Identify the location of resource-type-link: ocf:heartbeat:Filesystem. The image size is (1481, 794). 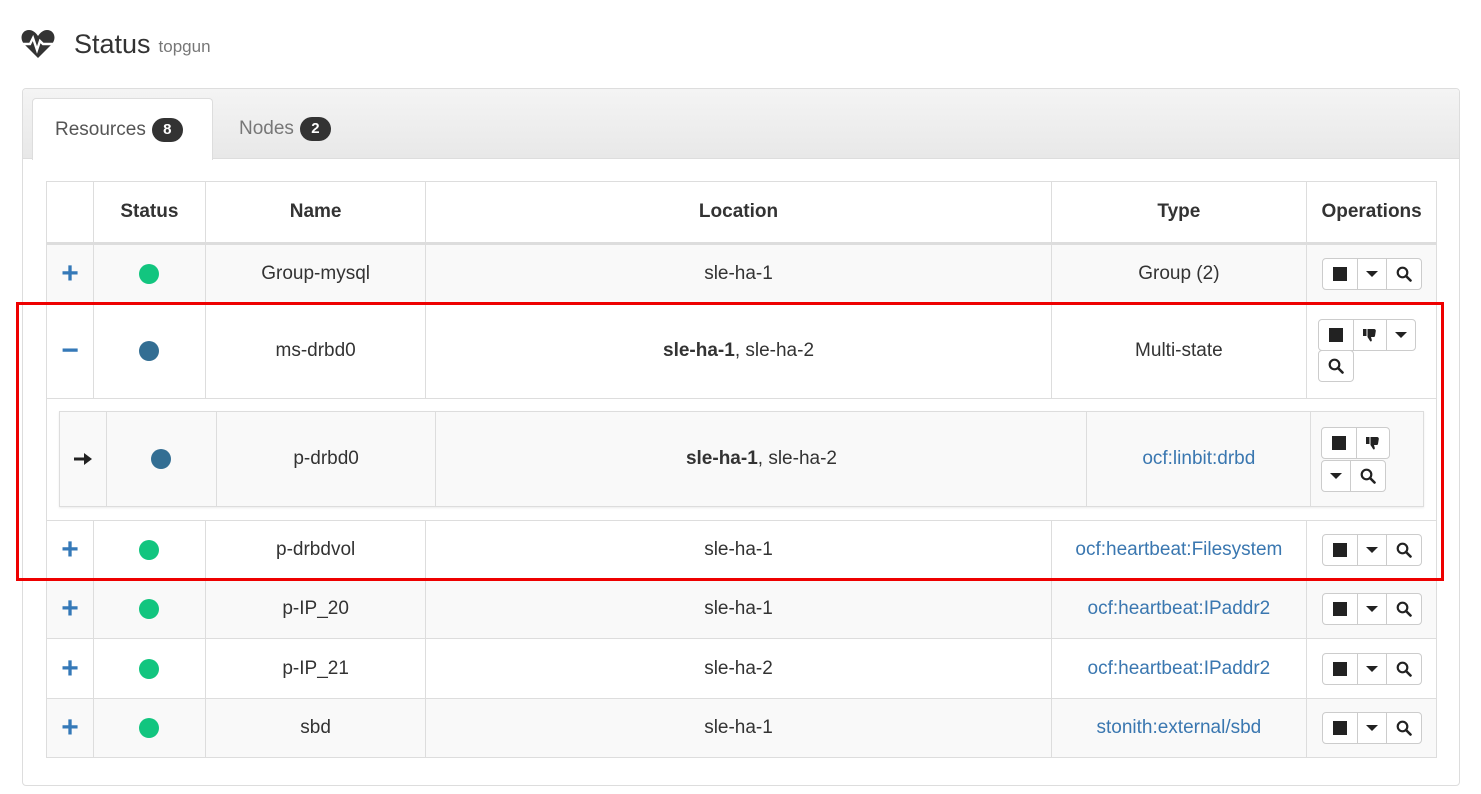
(1178, 549).